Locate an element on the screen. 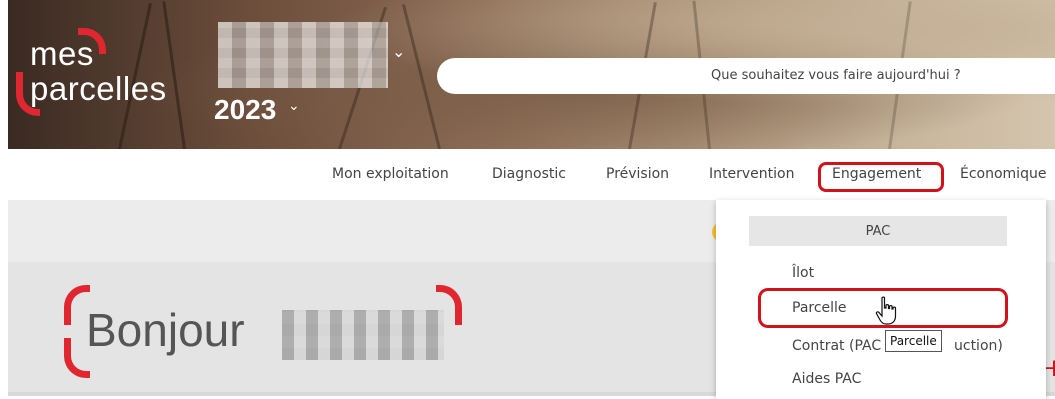 Image resolution: width=1055 pixels, height=399 pixels. user-name-blurred is located at coordinates (363, 335).